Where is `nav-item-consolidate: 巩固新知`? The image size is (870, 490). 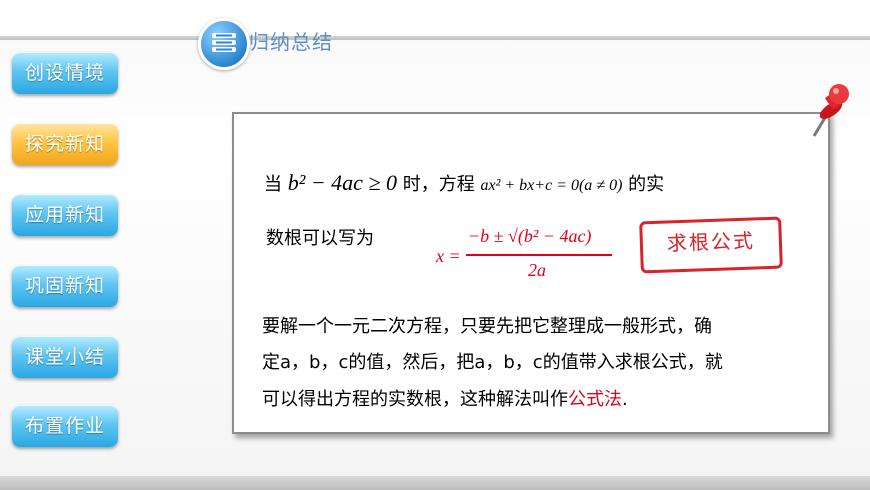
nav-item-consolidate: 巩固新知 is located at coordinates (65, 286).